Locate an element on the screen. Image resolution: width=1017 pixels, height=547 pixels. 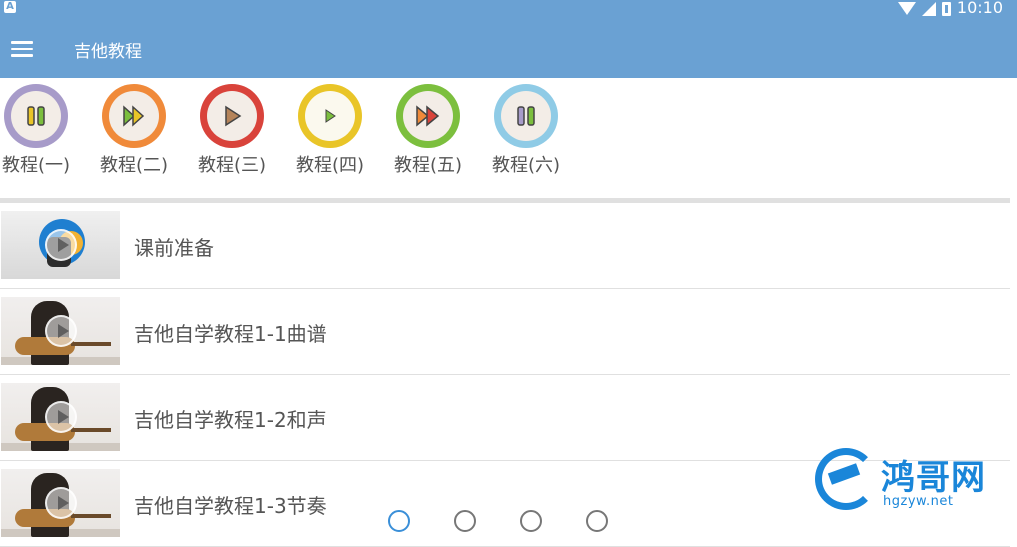
watermark-url: hgzyw.net is located at coordinates (918, 501).